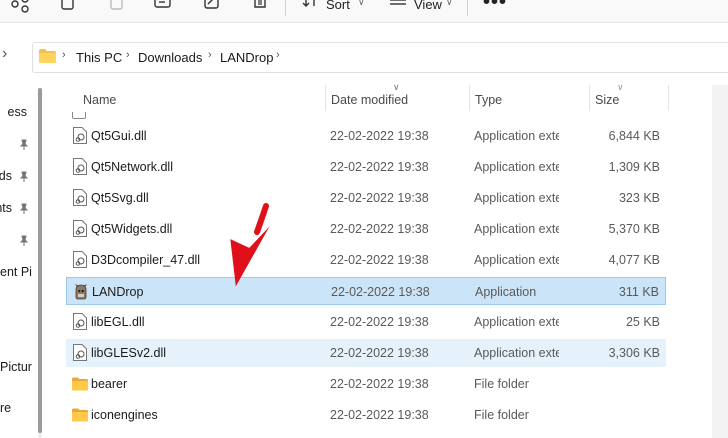 The width and height of the screenshot is (728, 438). Describe the element at coordinates (16, 367) in the screenshot. I see `sidebar-item-pictures: Pictur` at that location.